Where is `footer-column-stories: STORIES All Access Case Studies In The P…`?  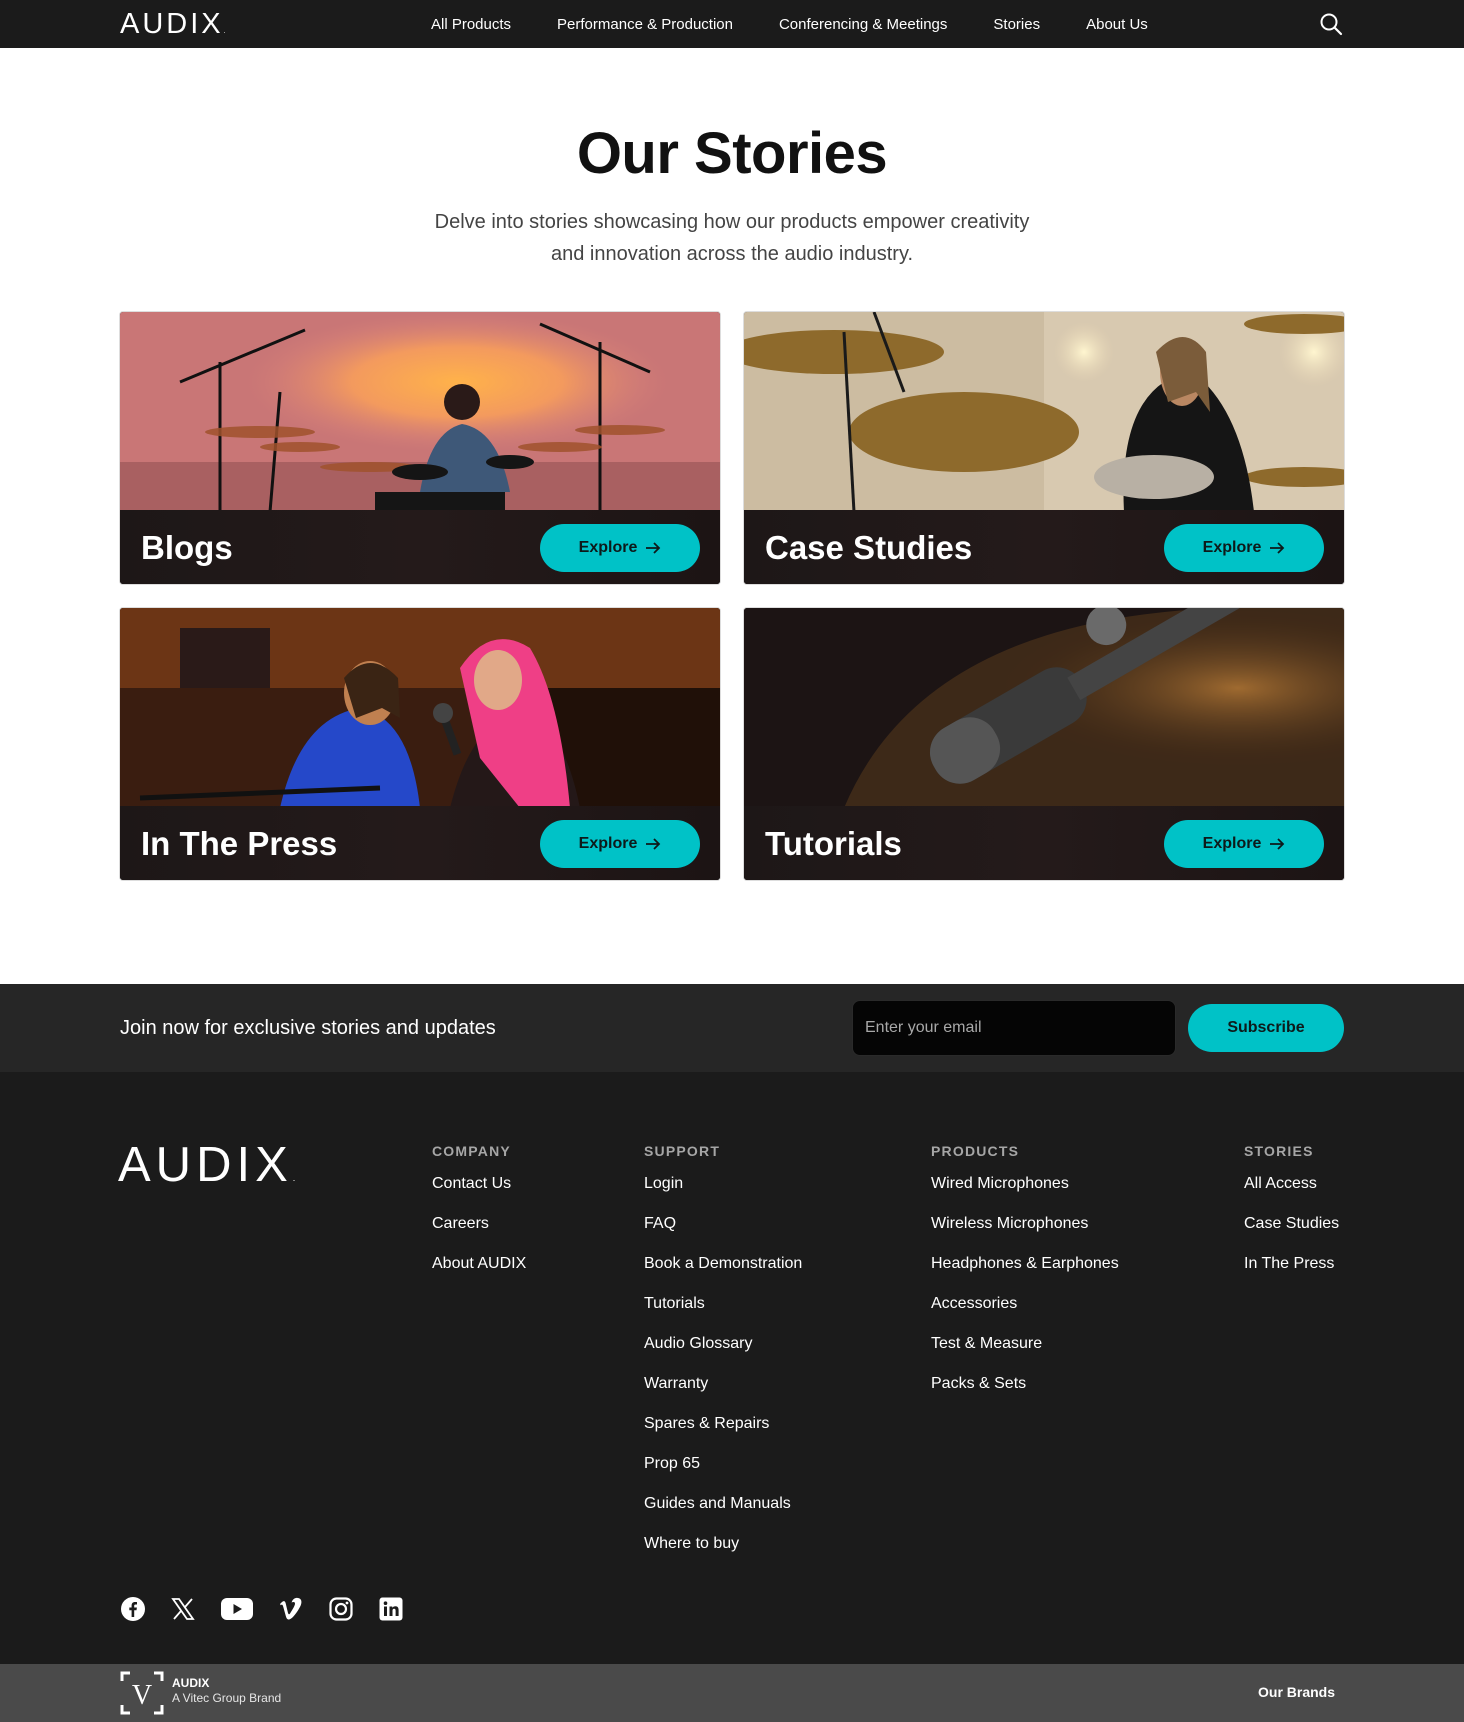
footer-column-stories: STORIES All Access Case Studies In The P… is located at coordinates (1291, 1218).